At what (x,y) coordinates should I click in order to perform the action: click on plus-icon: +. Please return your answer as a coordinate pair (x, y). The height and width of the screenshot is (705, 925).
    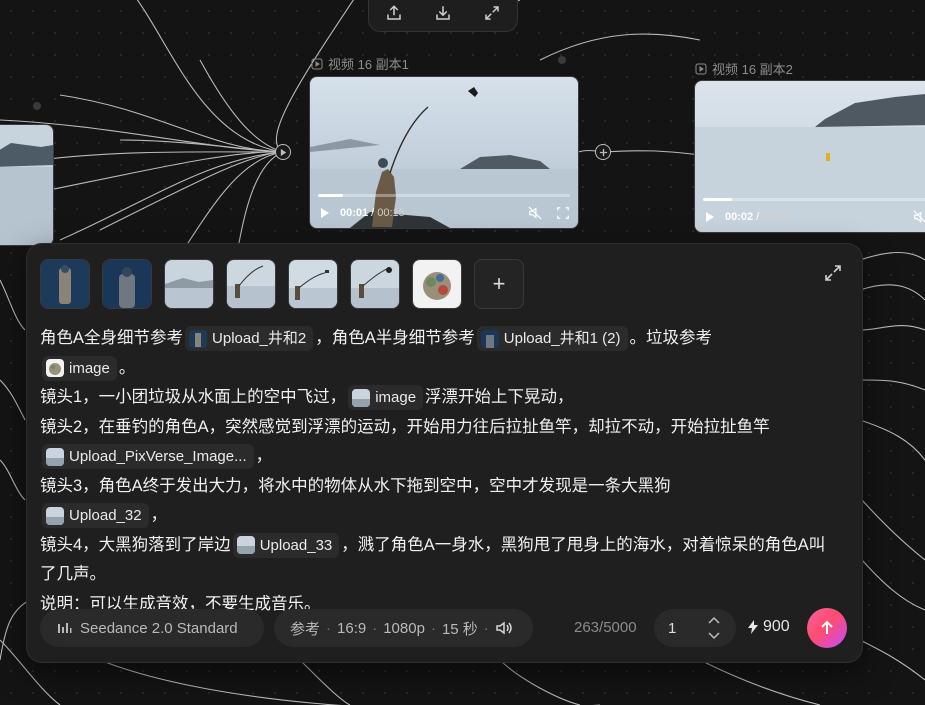
    Looking at the image, I should click on (499, 283).